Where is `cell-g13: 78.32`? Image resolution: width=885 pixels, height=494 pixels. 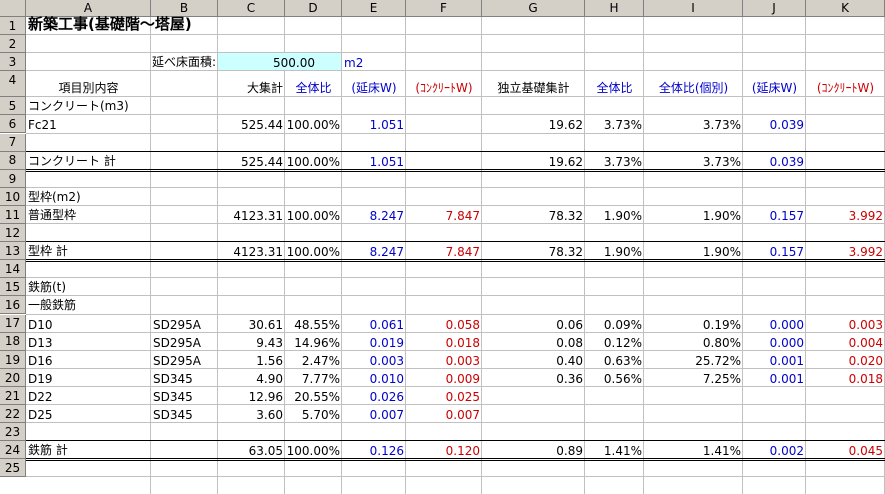
cell-g13: 78.32 is located at coordinates (533, 251).